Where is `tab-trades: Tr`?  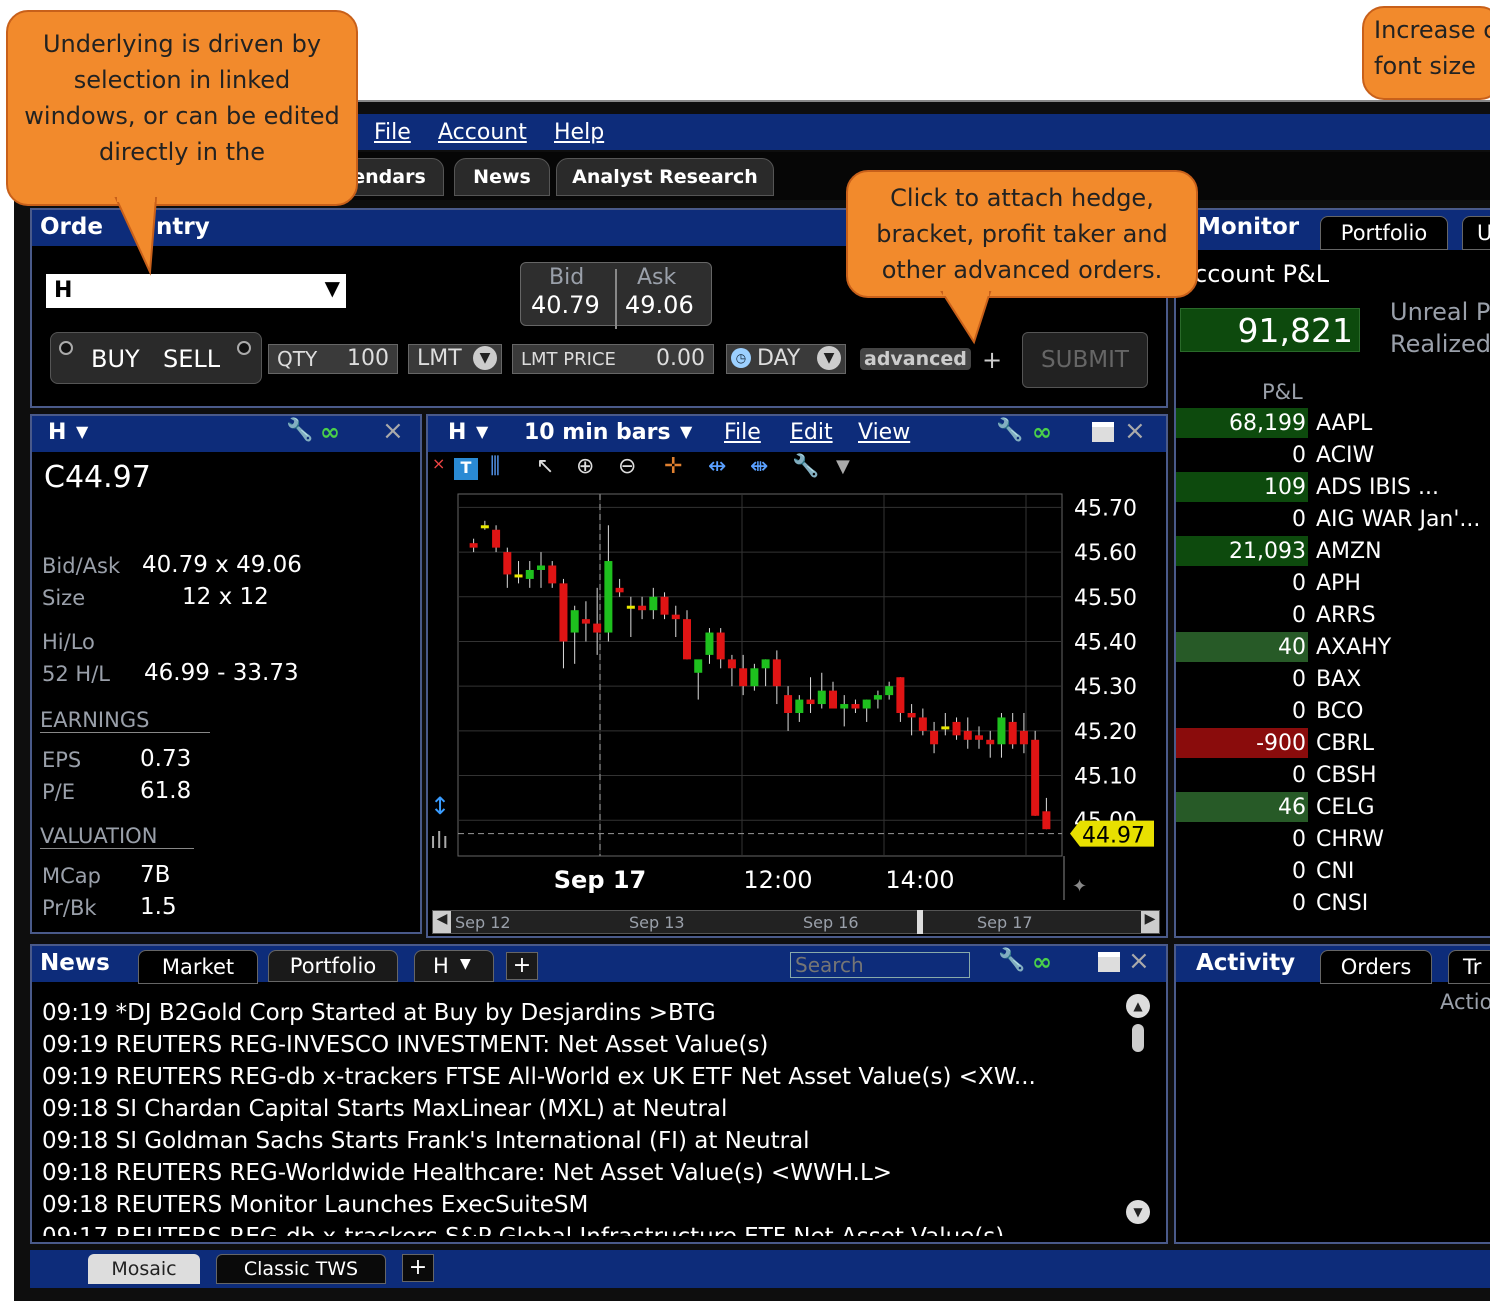 tab-trades: Tr is located at coordinates (1469, 967).